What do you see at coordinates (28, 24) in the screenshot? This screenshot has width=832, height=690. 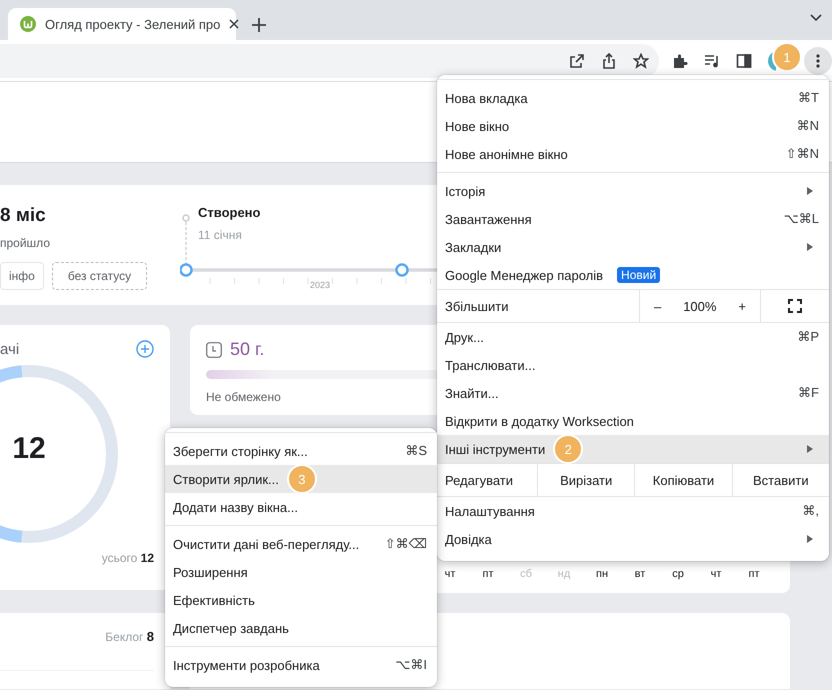 I see `site-favicon-icon` at bounding box center [28, 24].